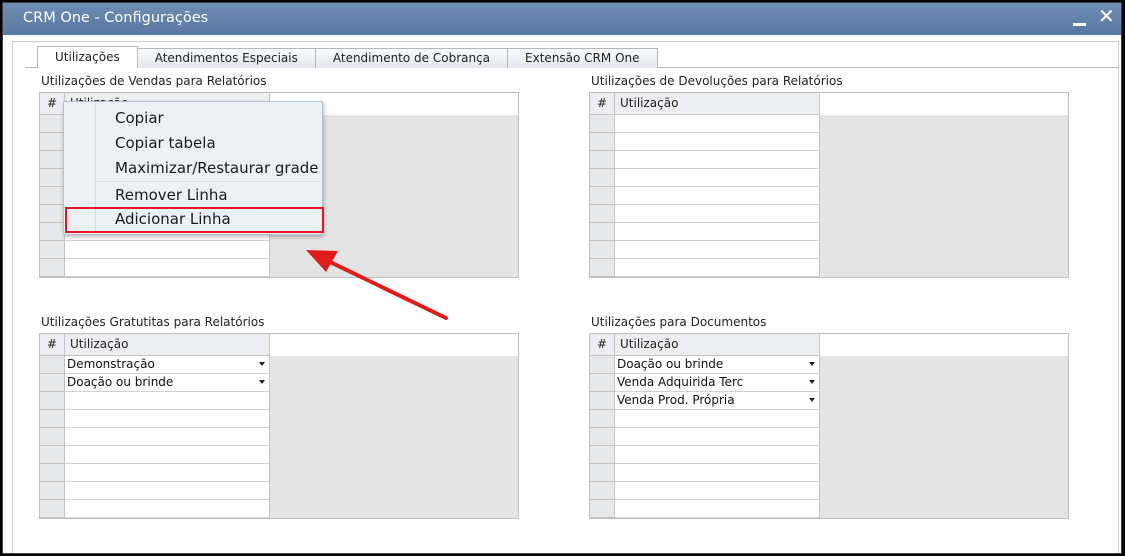  What do you see at coordinates (87, 57) in the screenshot?
I see `tab-utilizacoes: Utilizações` at bounding box center [87, 57].